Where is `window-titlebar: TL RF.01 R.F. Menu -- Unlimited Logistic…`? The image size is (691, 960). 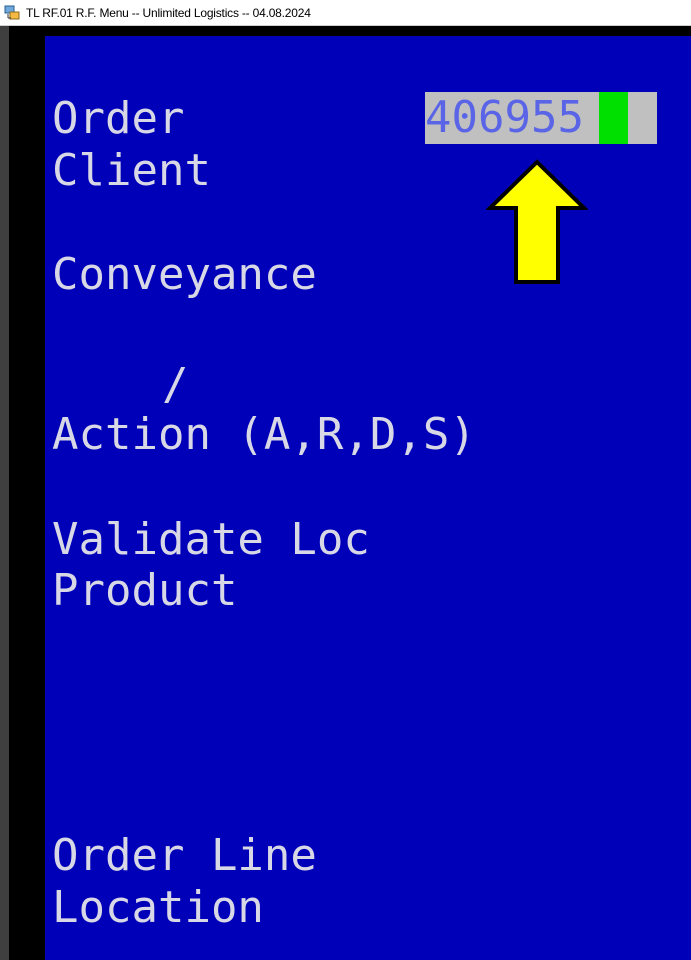
window-titlebar: TL RF.01 R.F. Menu -- Unlimited Logistic… is located at coordinates (345, 13).